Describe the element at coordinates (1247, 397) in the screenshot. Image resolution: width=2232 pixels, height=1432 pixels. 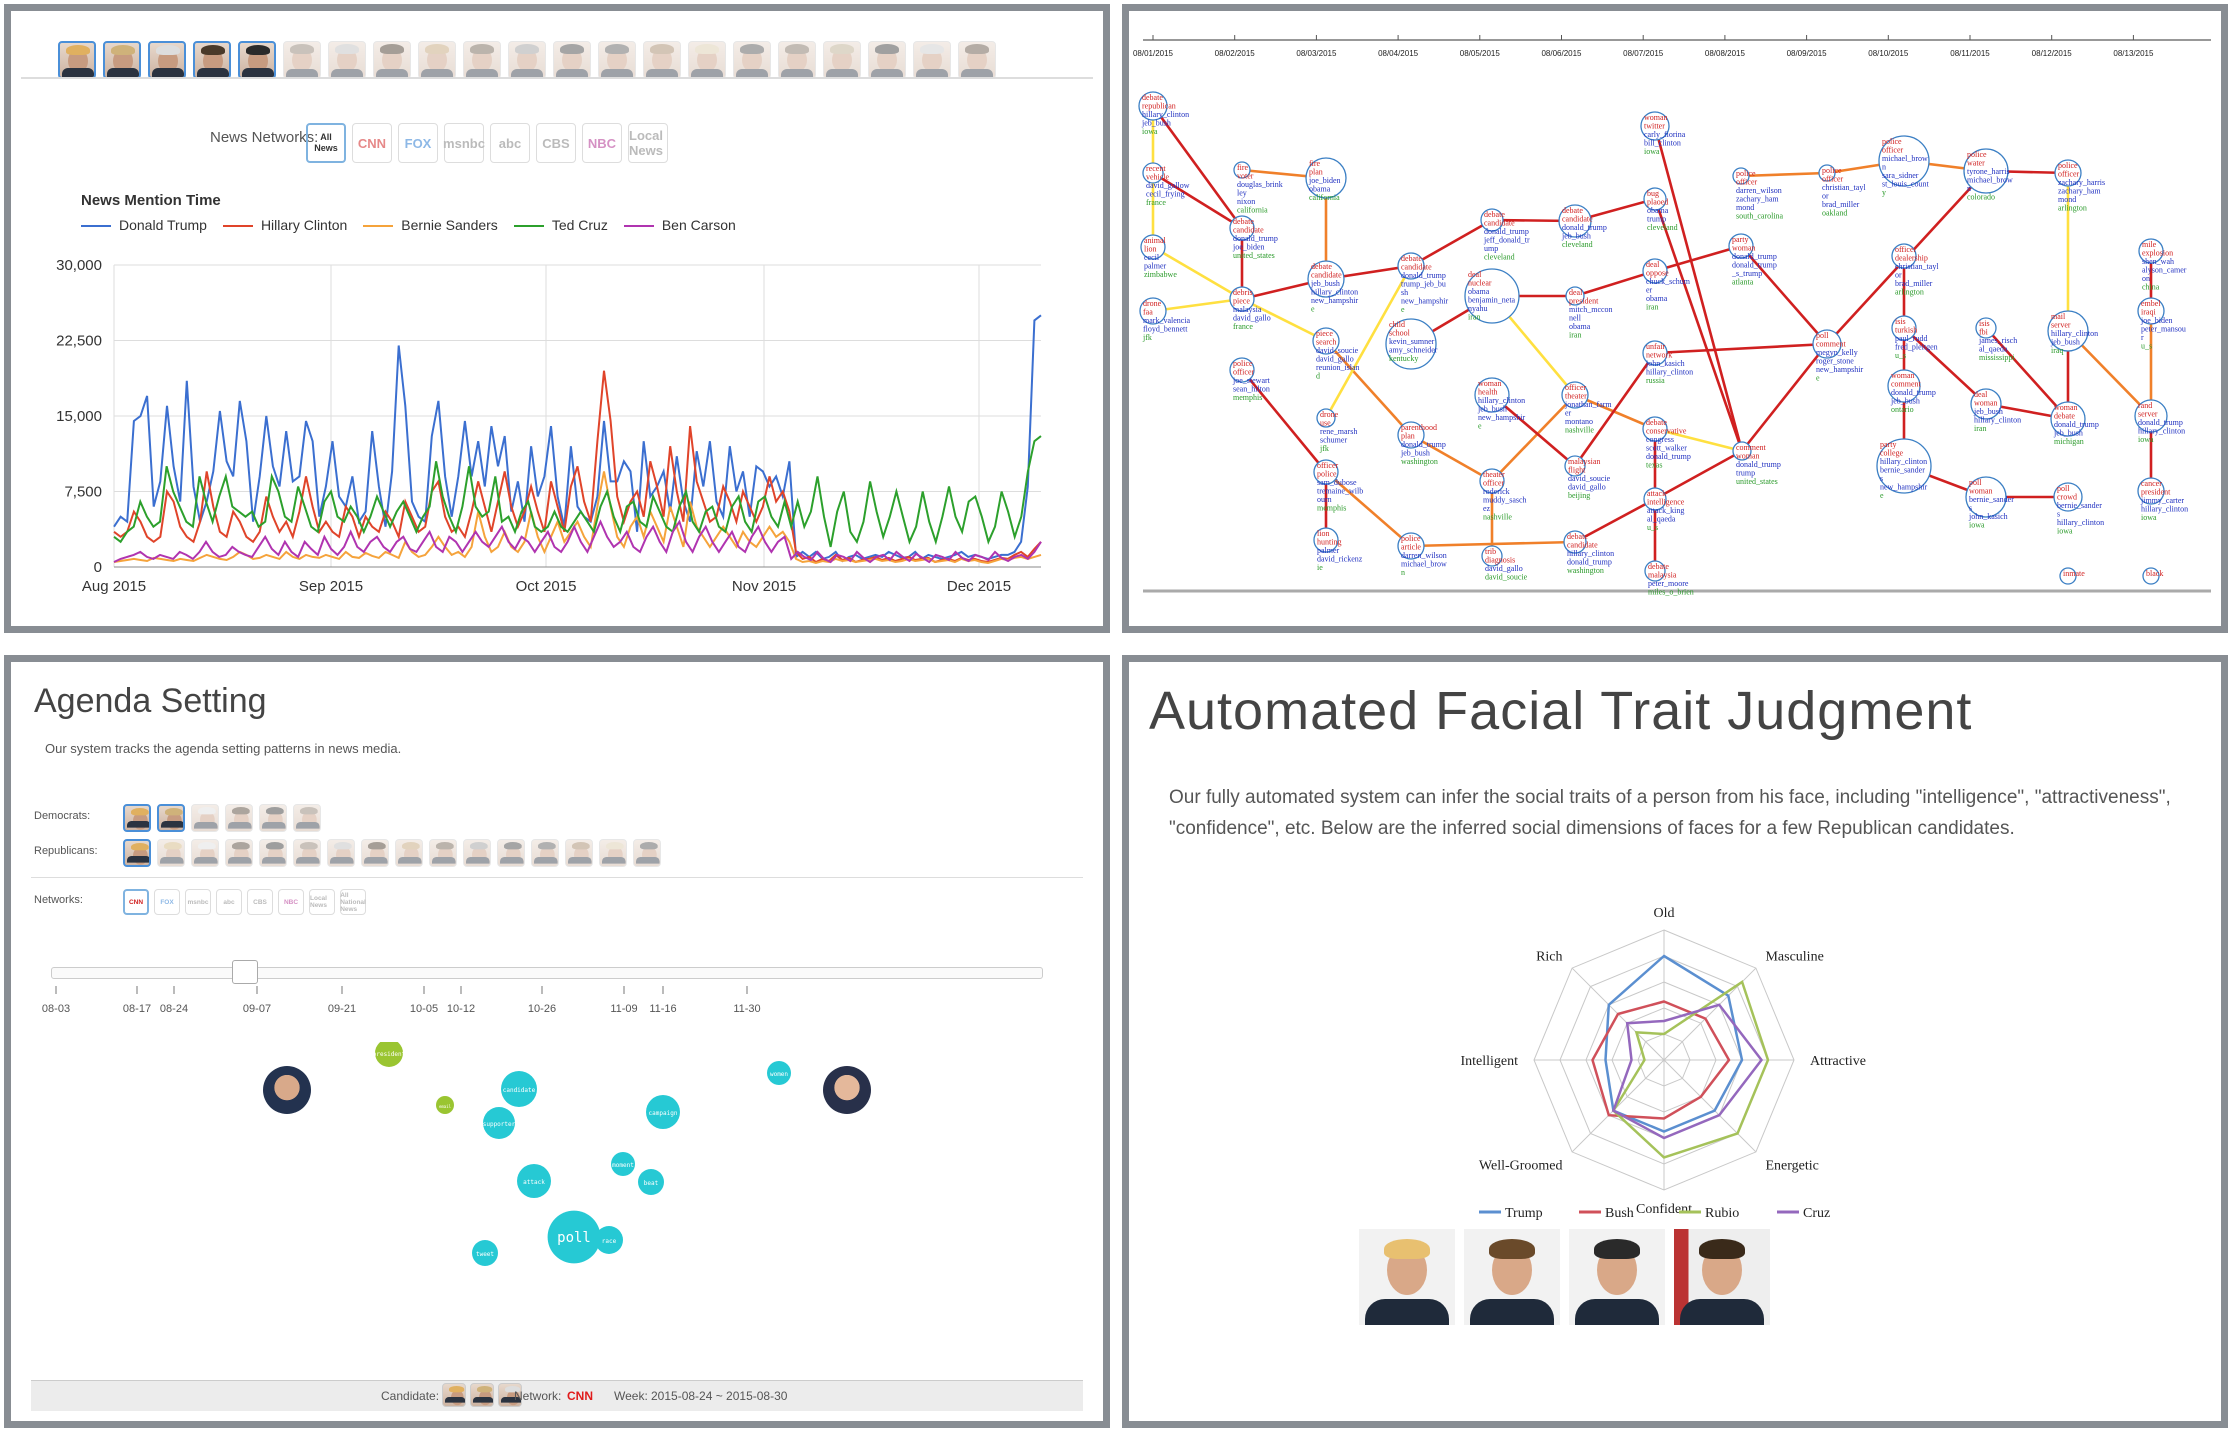
I see `node-label-line: memphis` at that location.